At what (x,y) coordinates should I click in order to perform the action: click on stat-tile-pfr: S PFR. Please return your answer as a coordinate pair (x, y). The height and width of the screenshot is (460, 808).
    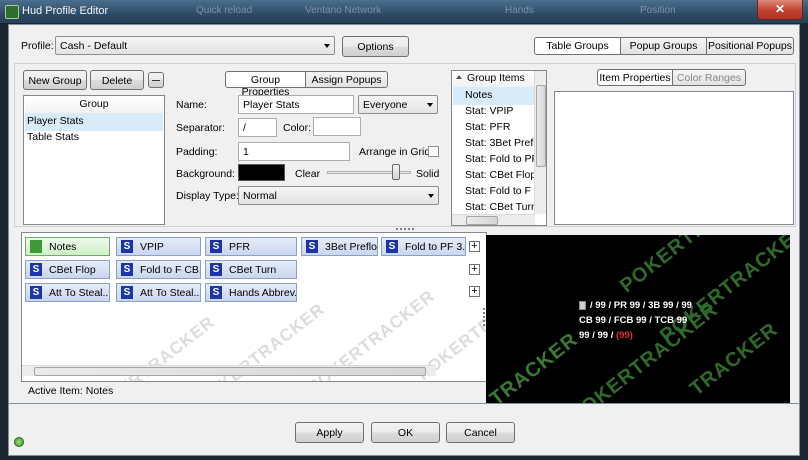
    Looking at the image, I should click on (251, 246).